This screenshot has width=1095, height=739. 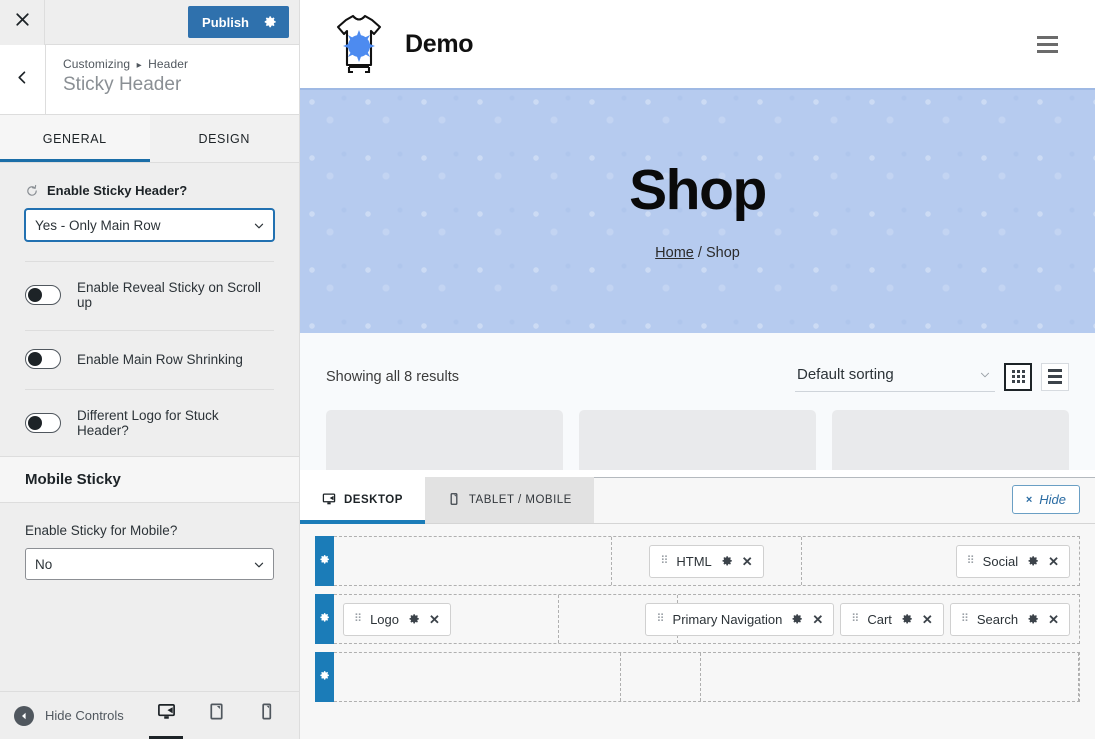 What do you see at coordinates (166, 719) in the screenshot?
I see `device-desktop-button` at bounding box center [166, 719].